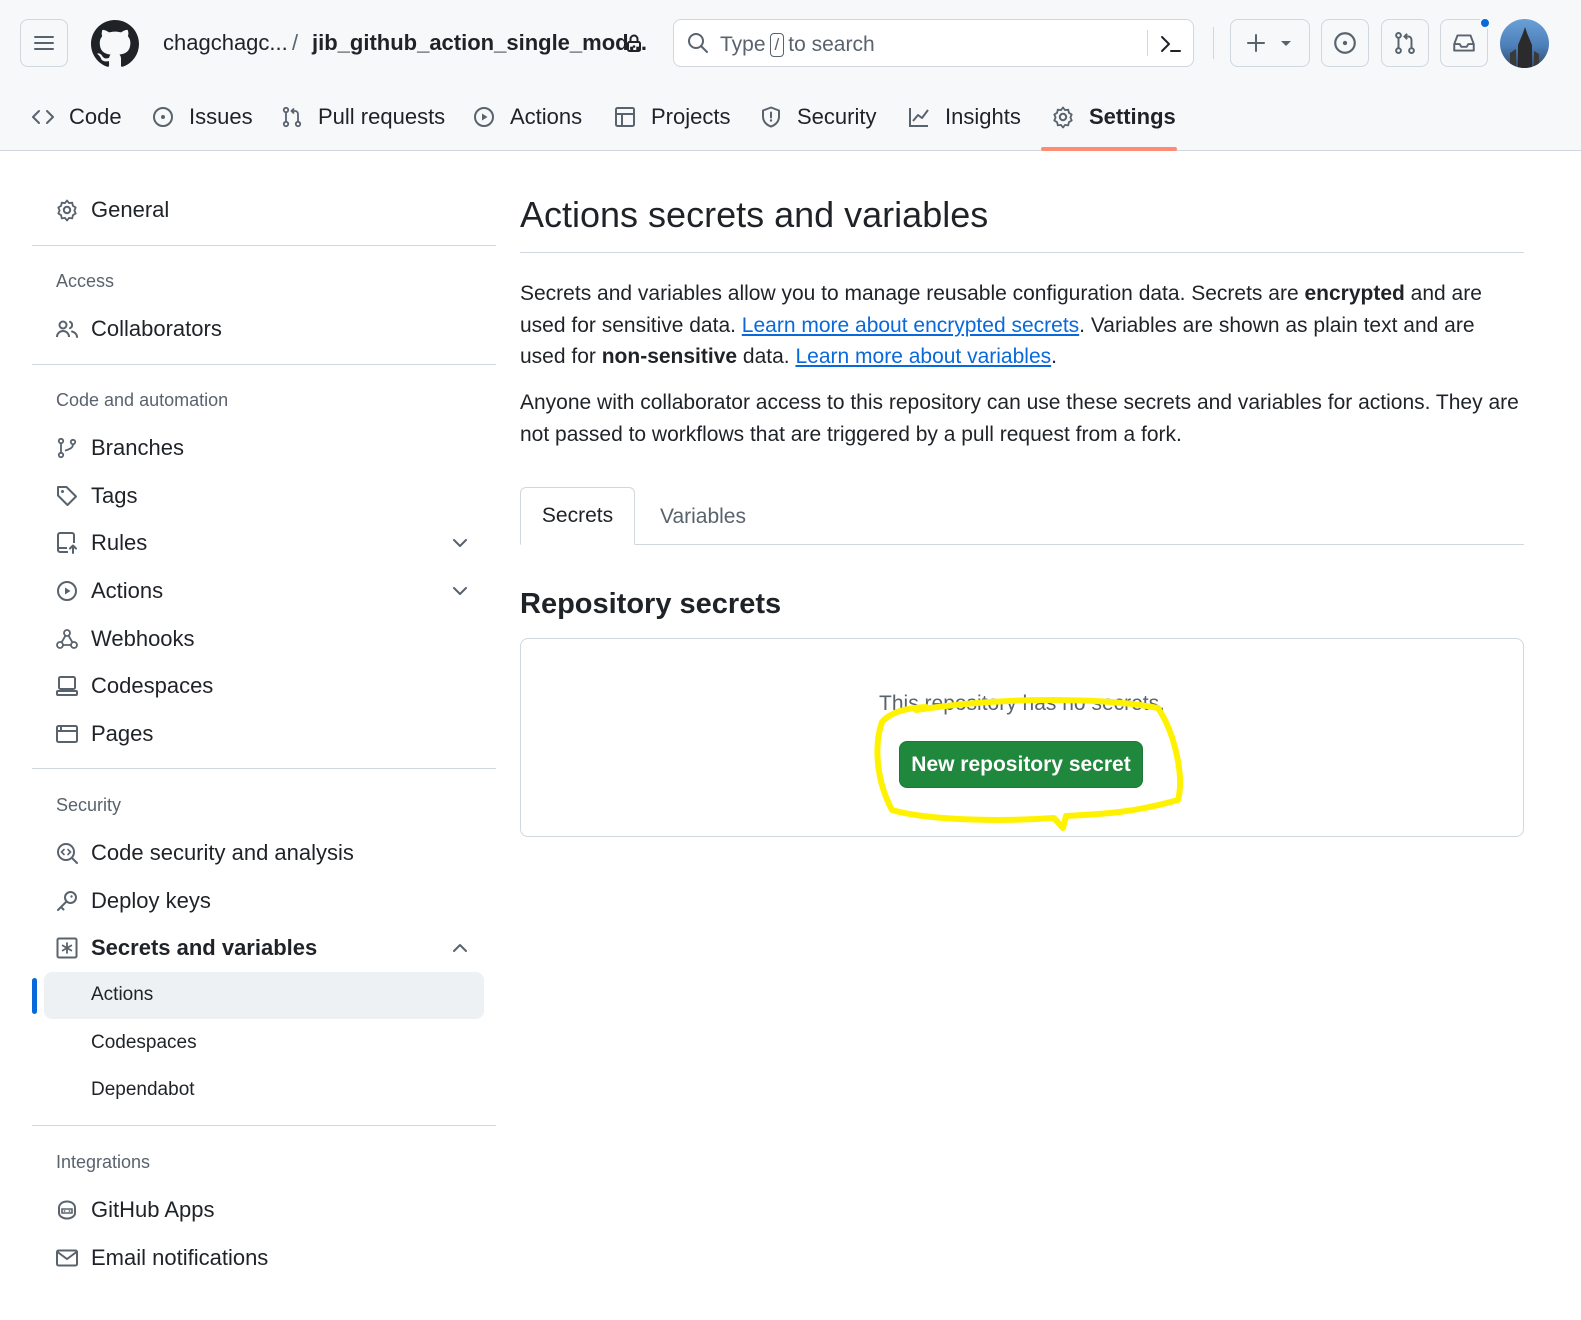  I want to click on sidebar-item-codespaces: Codespaces, so click(134, 686).